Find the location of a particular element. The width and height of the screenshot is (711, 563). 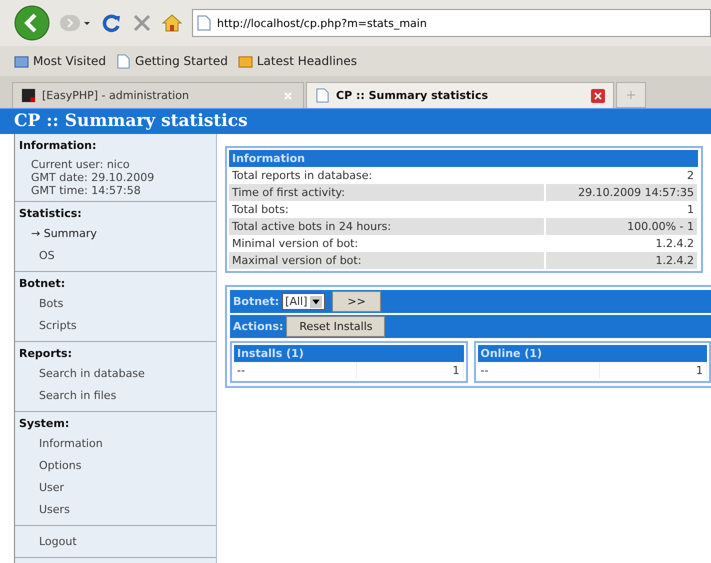

site-icon is located at coordinates (28, 95).